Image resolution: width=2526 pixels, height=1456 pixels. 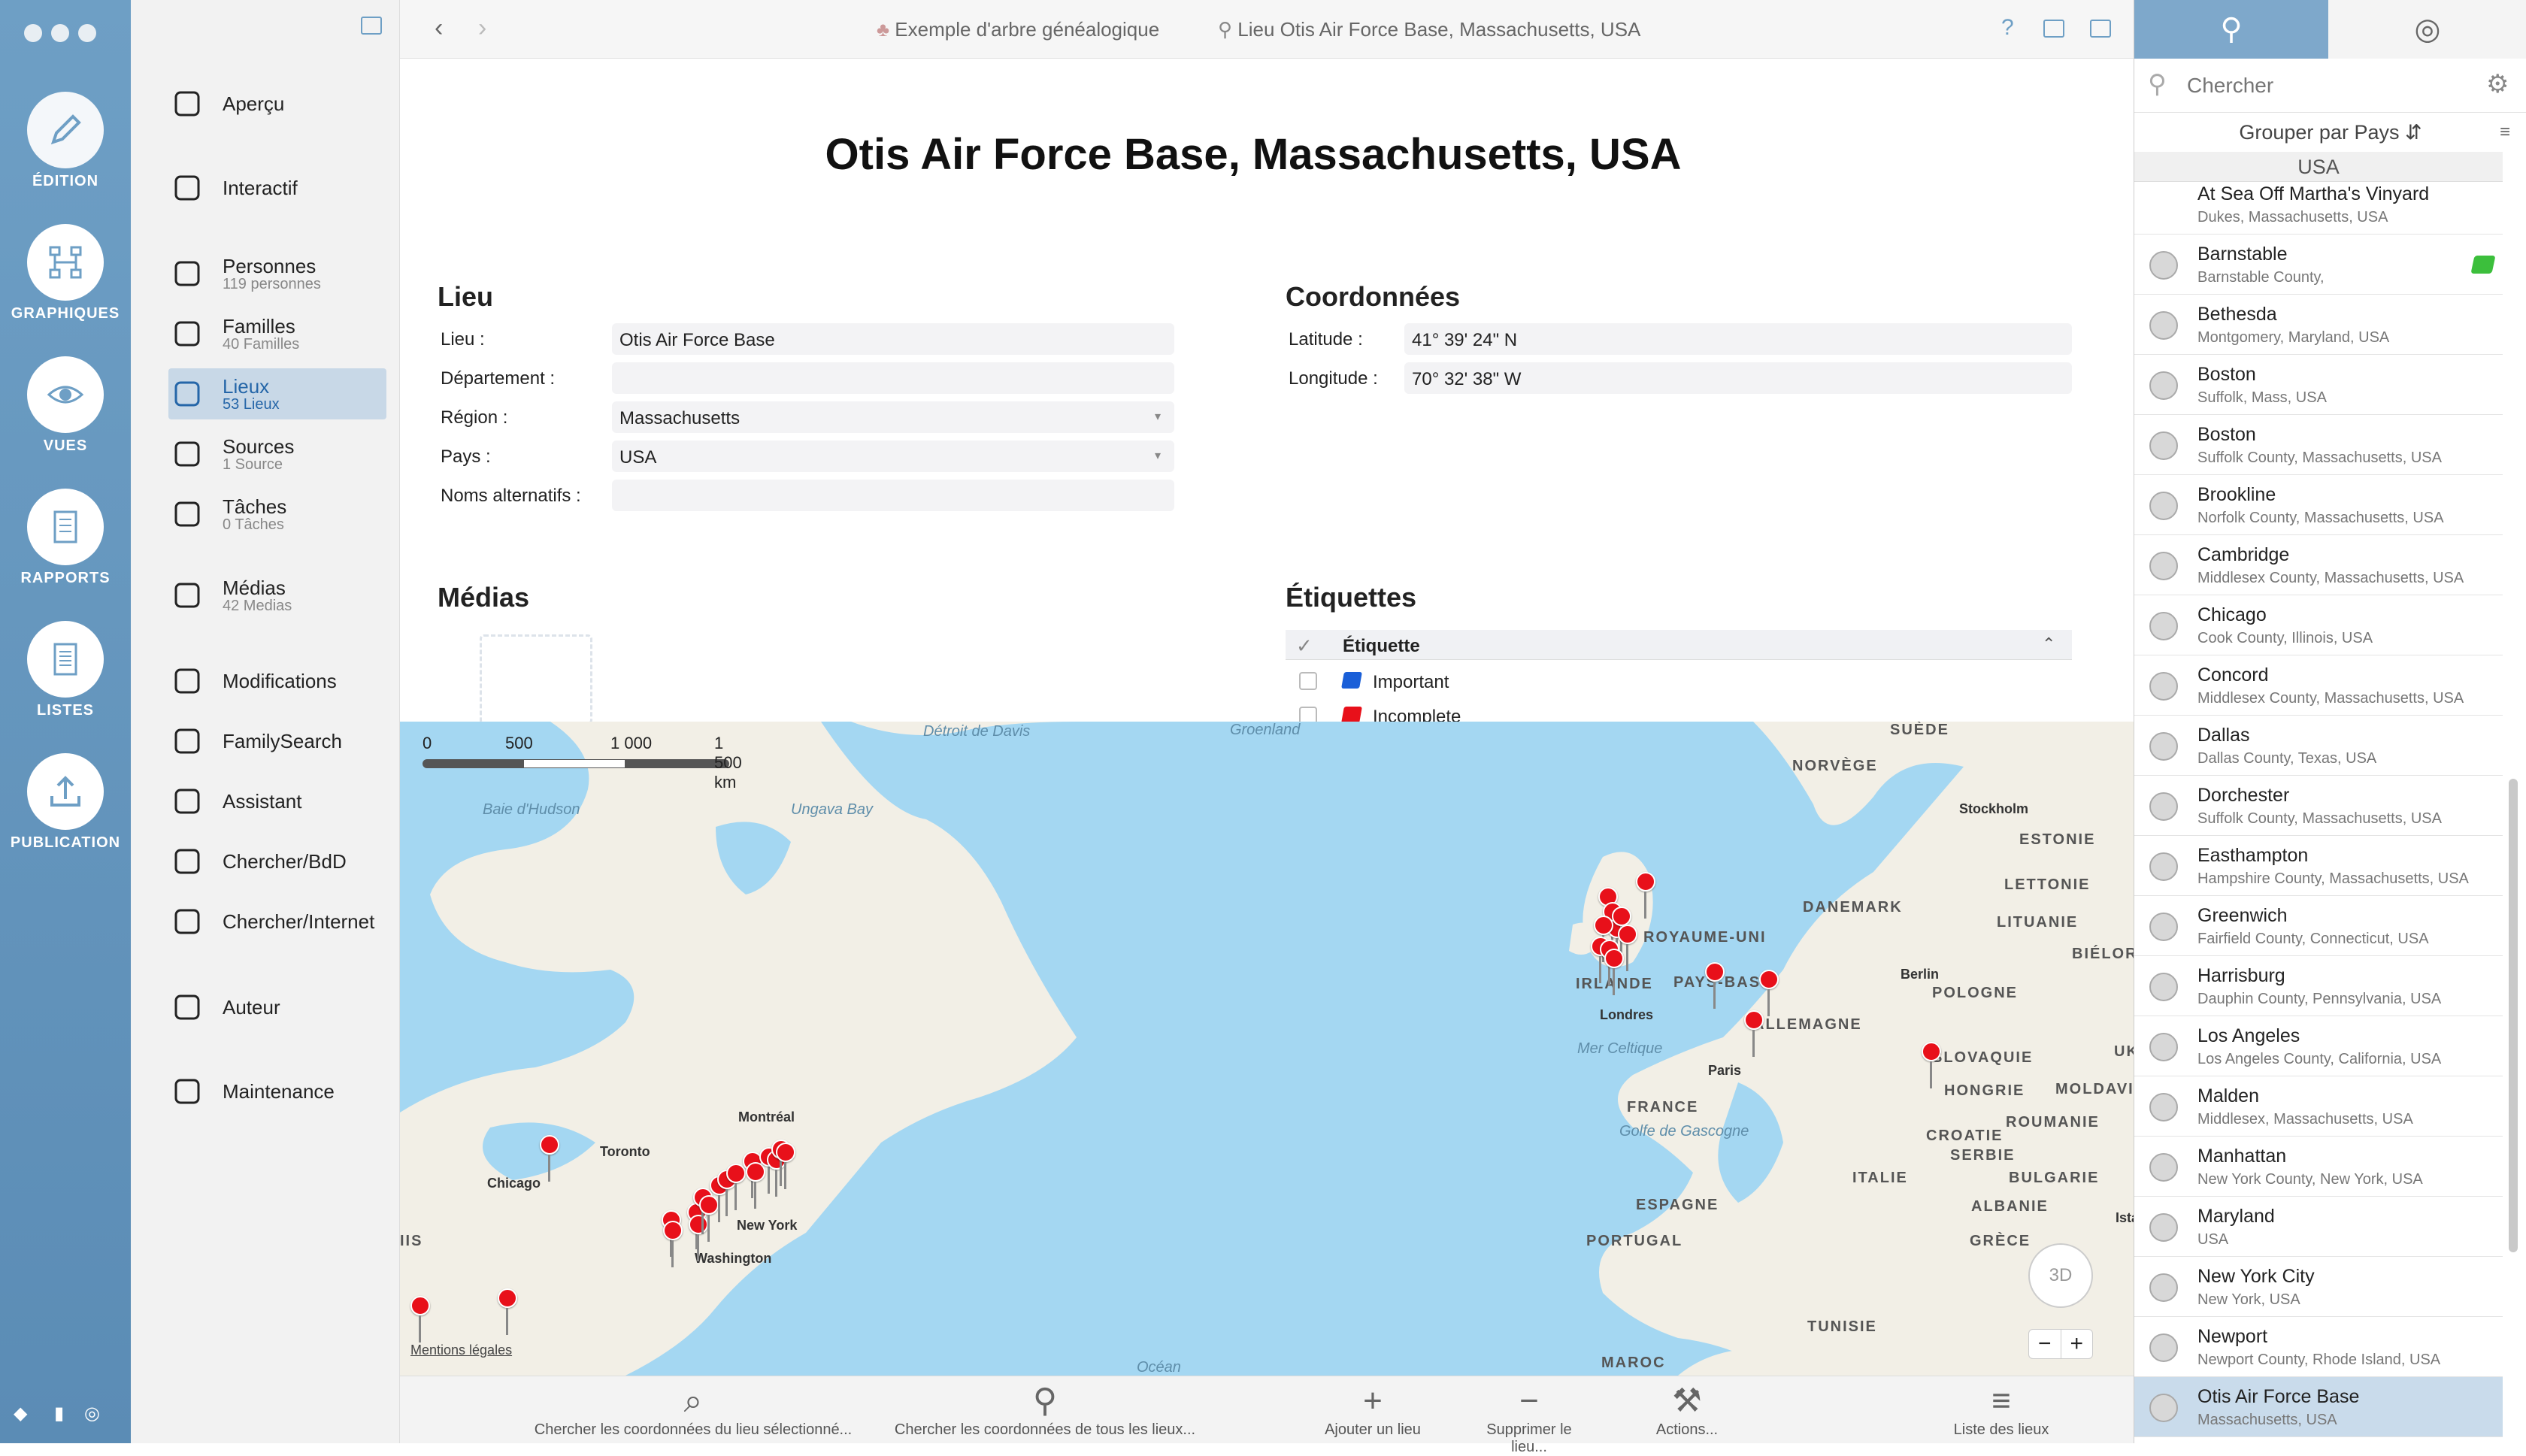 I want to click on field-input-2: Massachusetts, so click(x=893, y=417).